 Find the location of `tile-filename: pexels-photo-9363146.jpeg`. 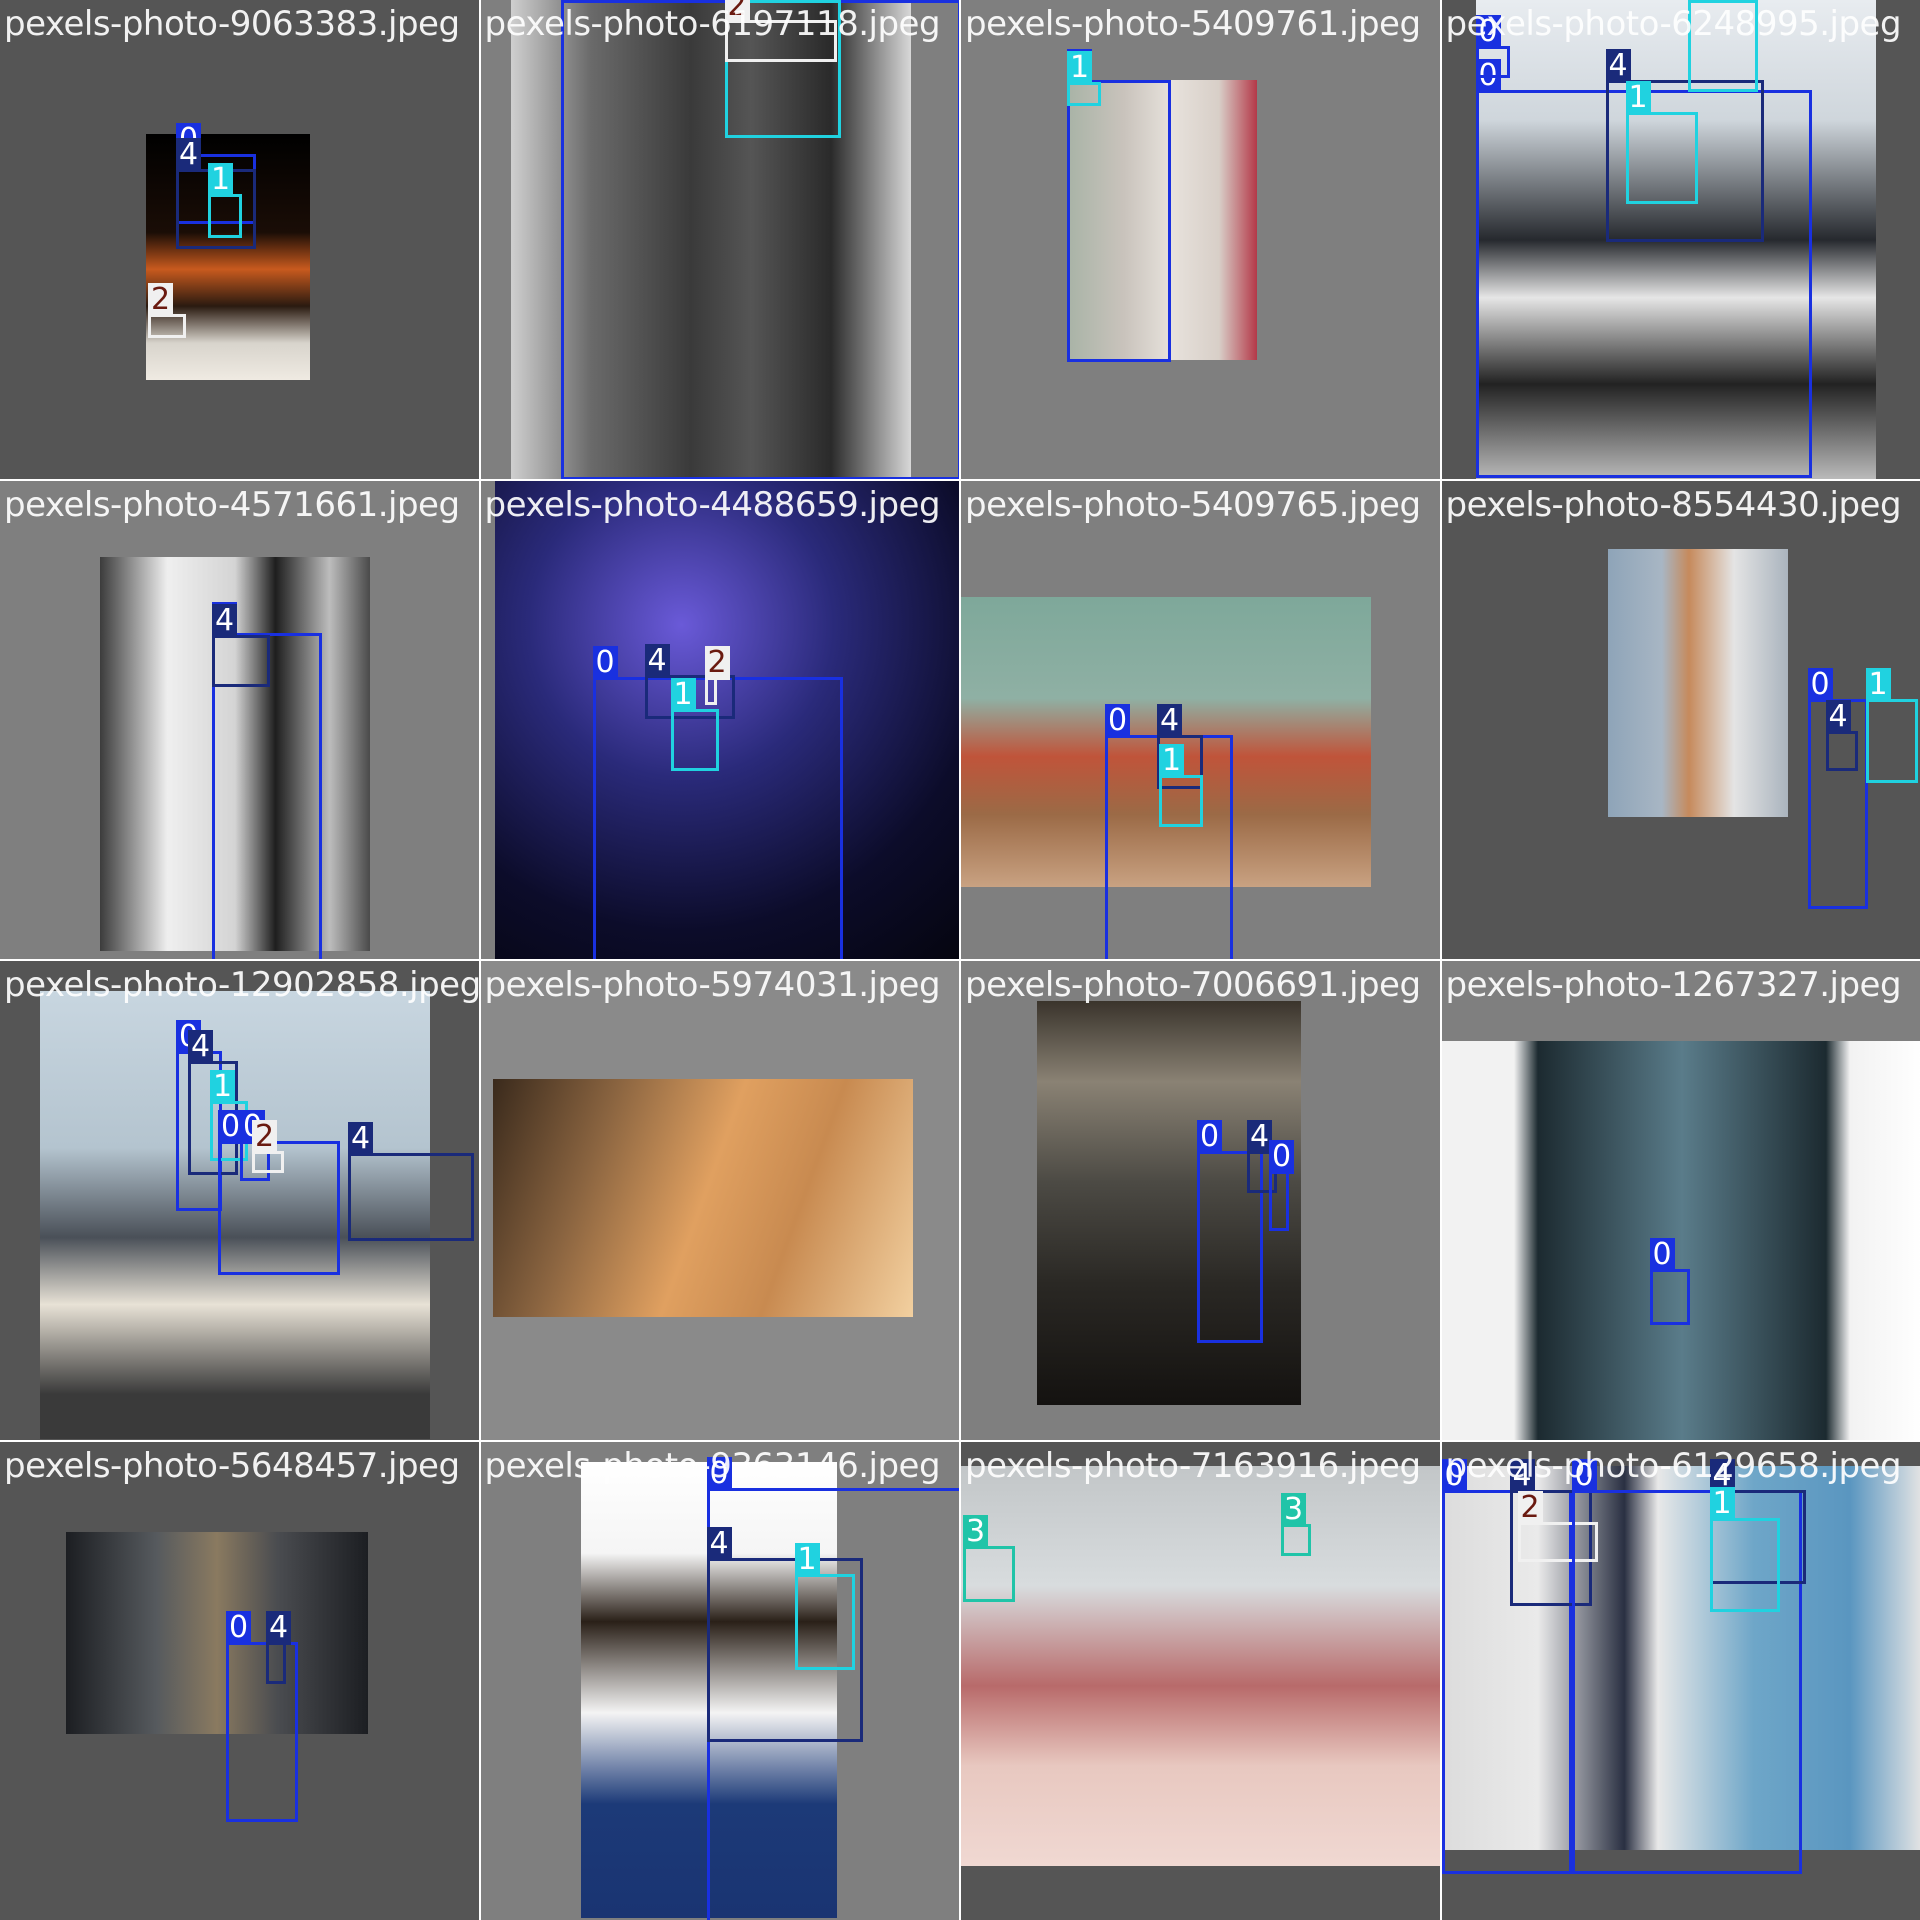

tile-filename: pexels-photo-9363146.jpeg is located at coordinates (712, 1465).